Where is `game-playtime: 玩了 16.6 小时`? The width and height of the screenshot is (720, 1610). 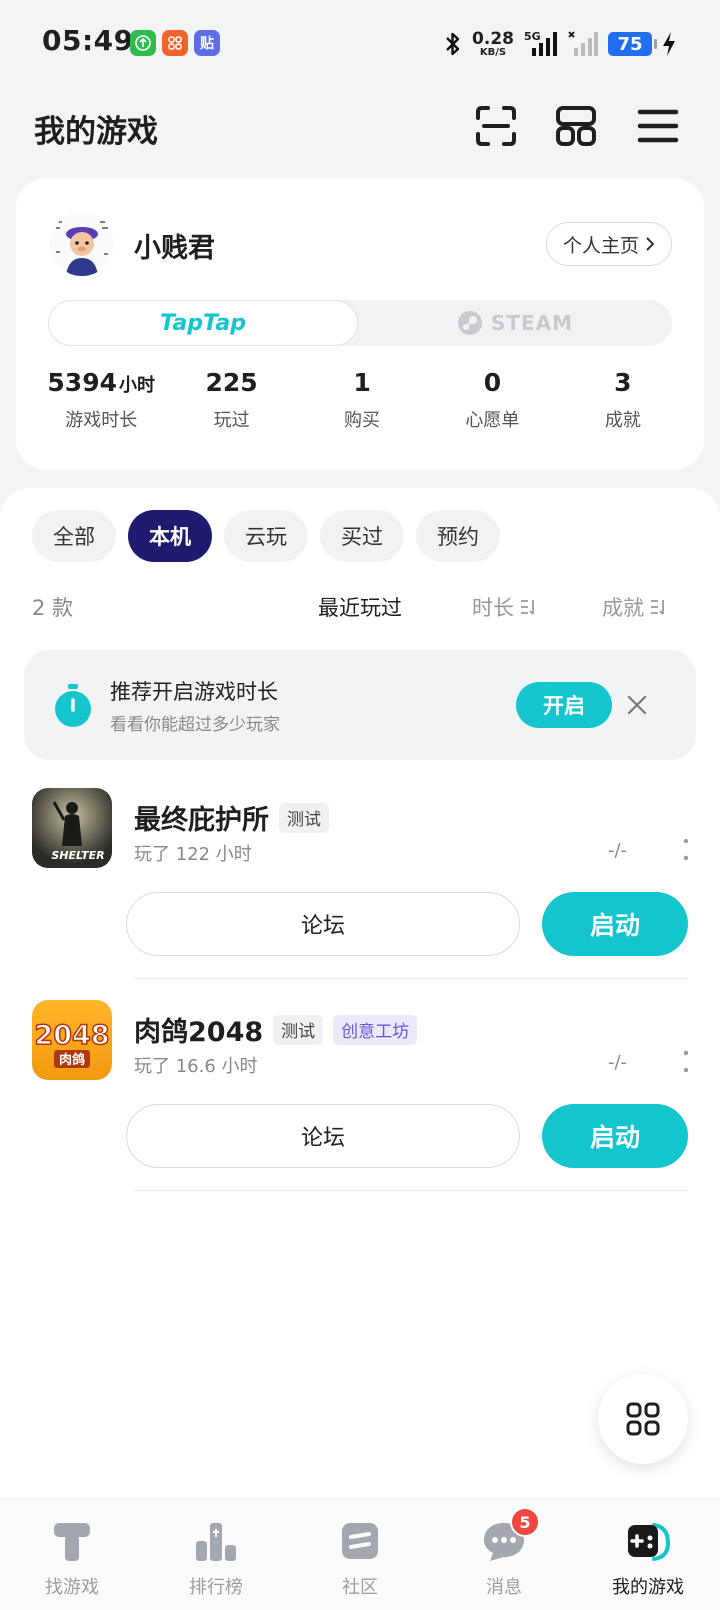
game-playtime: 玩了 16.6 小时 is located at coordinates (196, 1066).